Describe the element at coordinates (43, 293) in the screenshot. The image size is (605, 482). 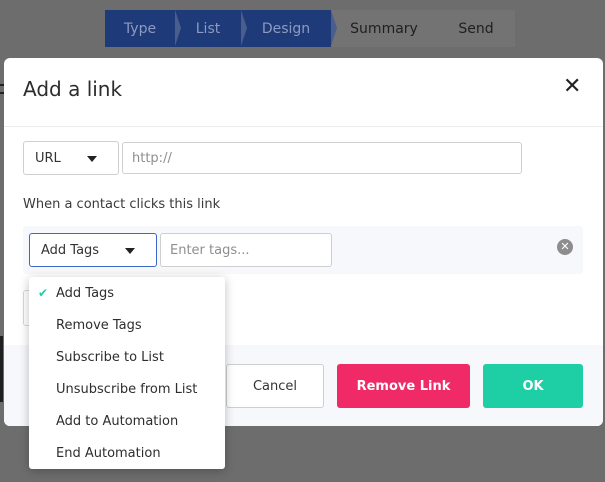
I see `checkmark-icon: ✔` at that location.